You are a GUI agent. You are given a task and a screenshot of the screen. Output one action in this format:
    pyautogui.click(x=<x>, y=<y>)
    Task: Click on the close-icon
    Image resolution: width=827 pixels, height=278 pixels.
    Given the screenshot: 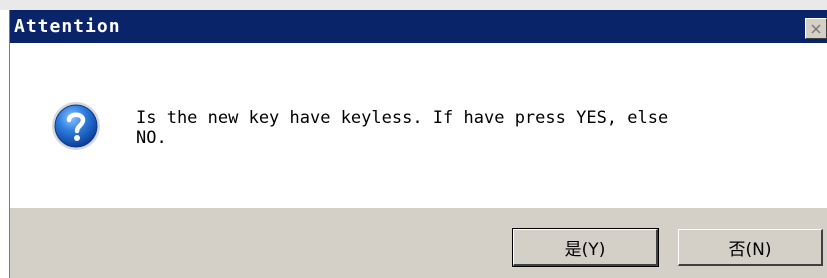 What is the action you would take?
    pyautogui.click(x=816, y=28)
    